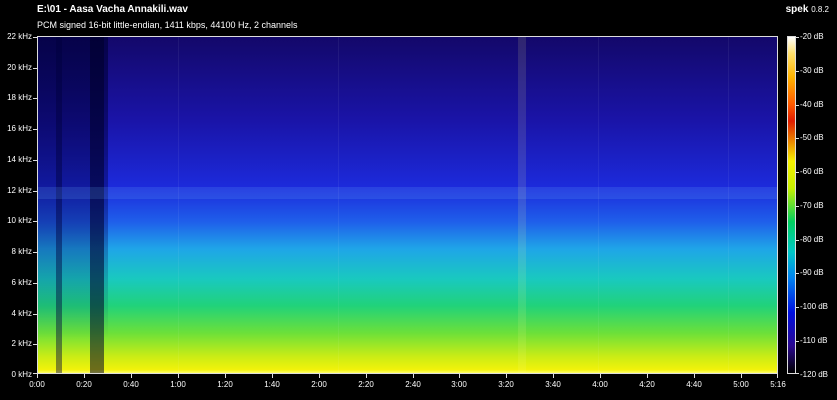  I want to click on freq-label: 4 kHz, so click(21, 313).